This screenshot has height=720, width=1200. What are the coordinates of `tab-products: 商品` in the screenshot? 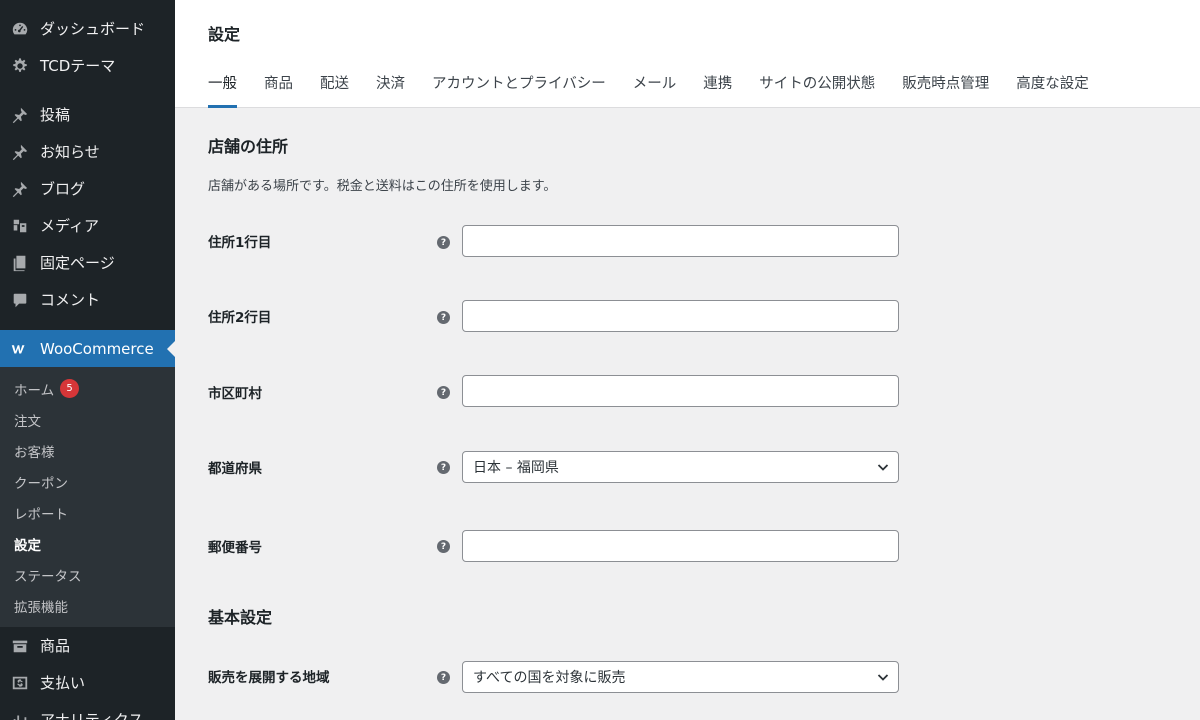 It's located at (278, 90).